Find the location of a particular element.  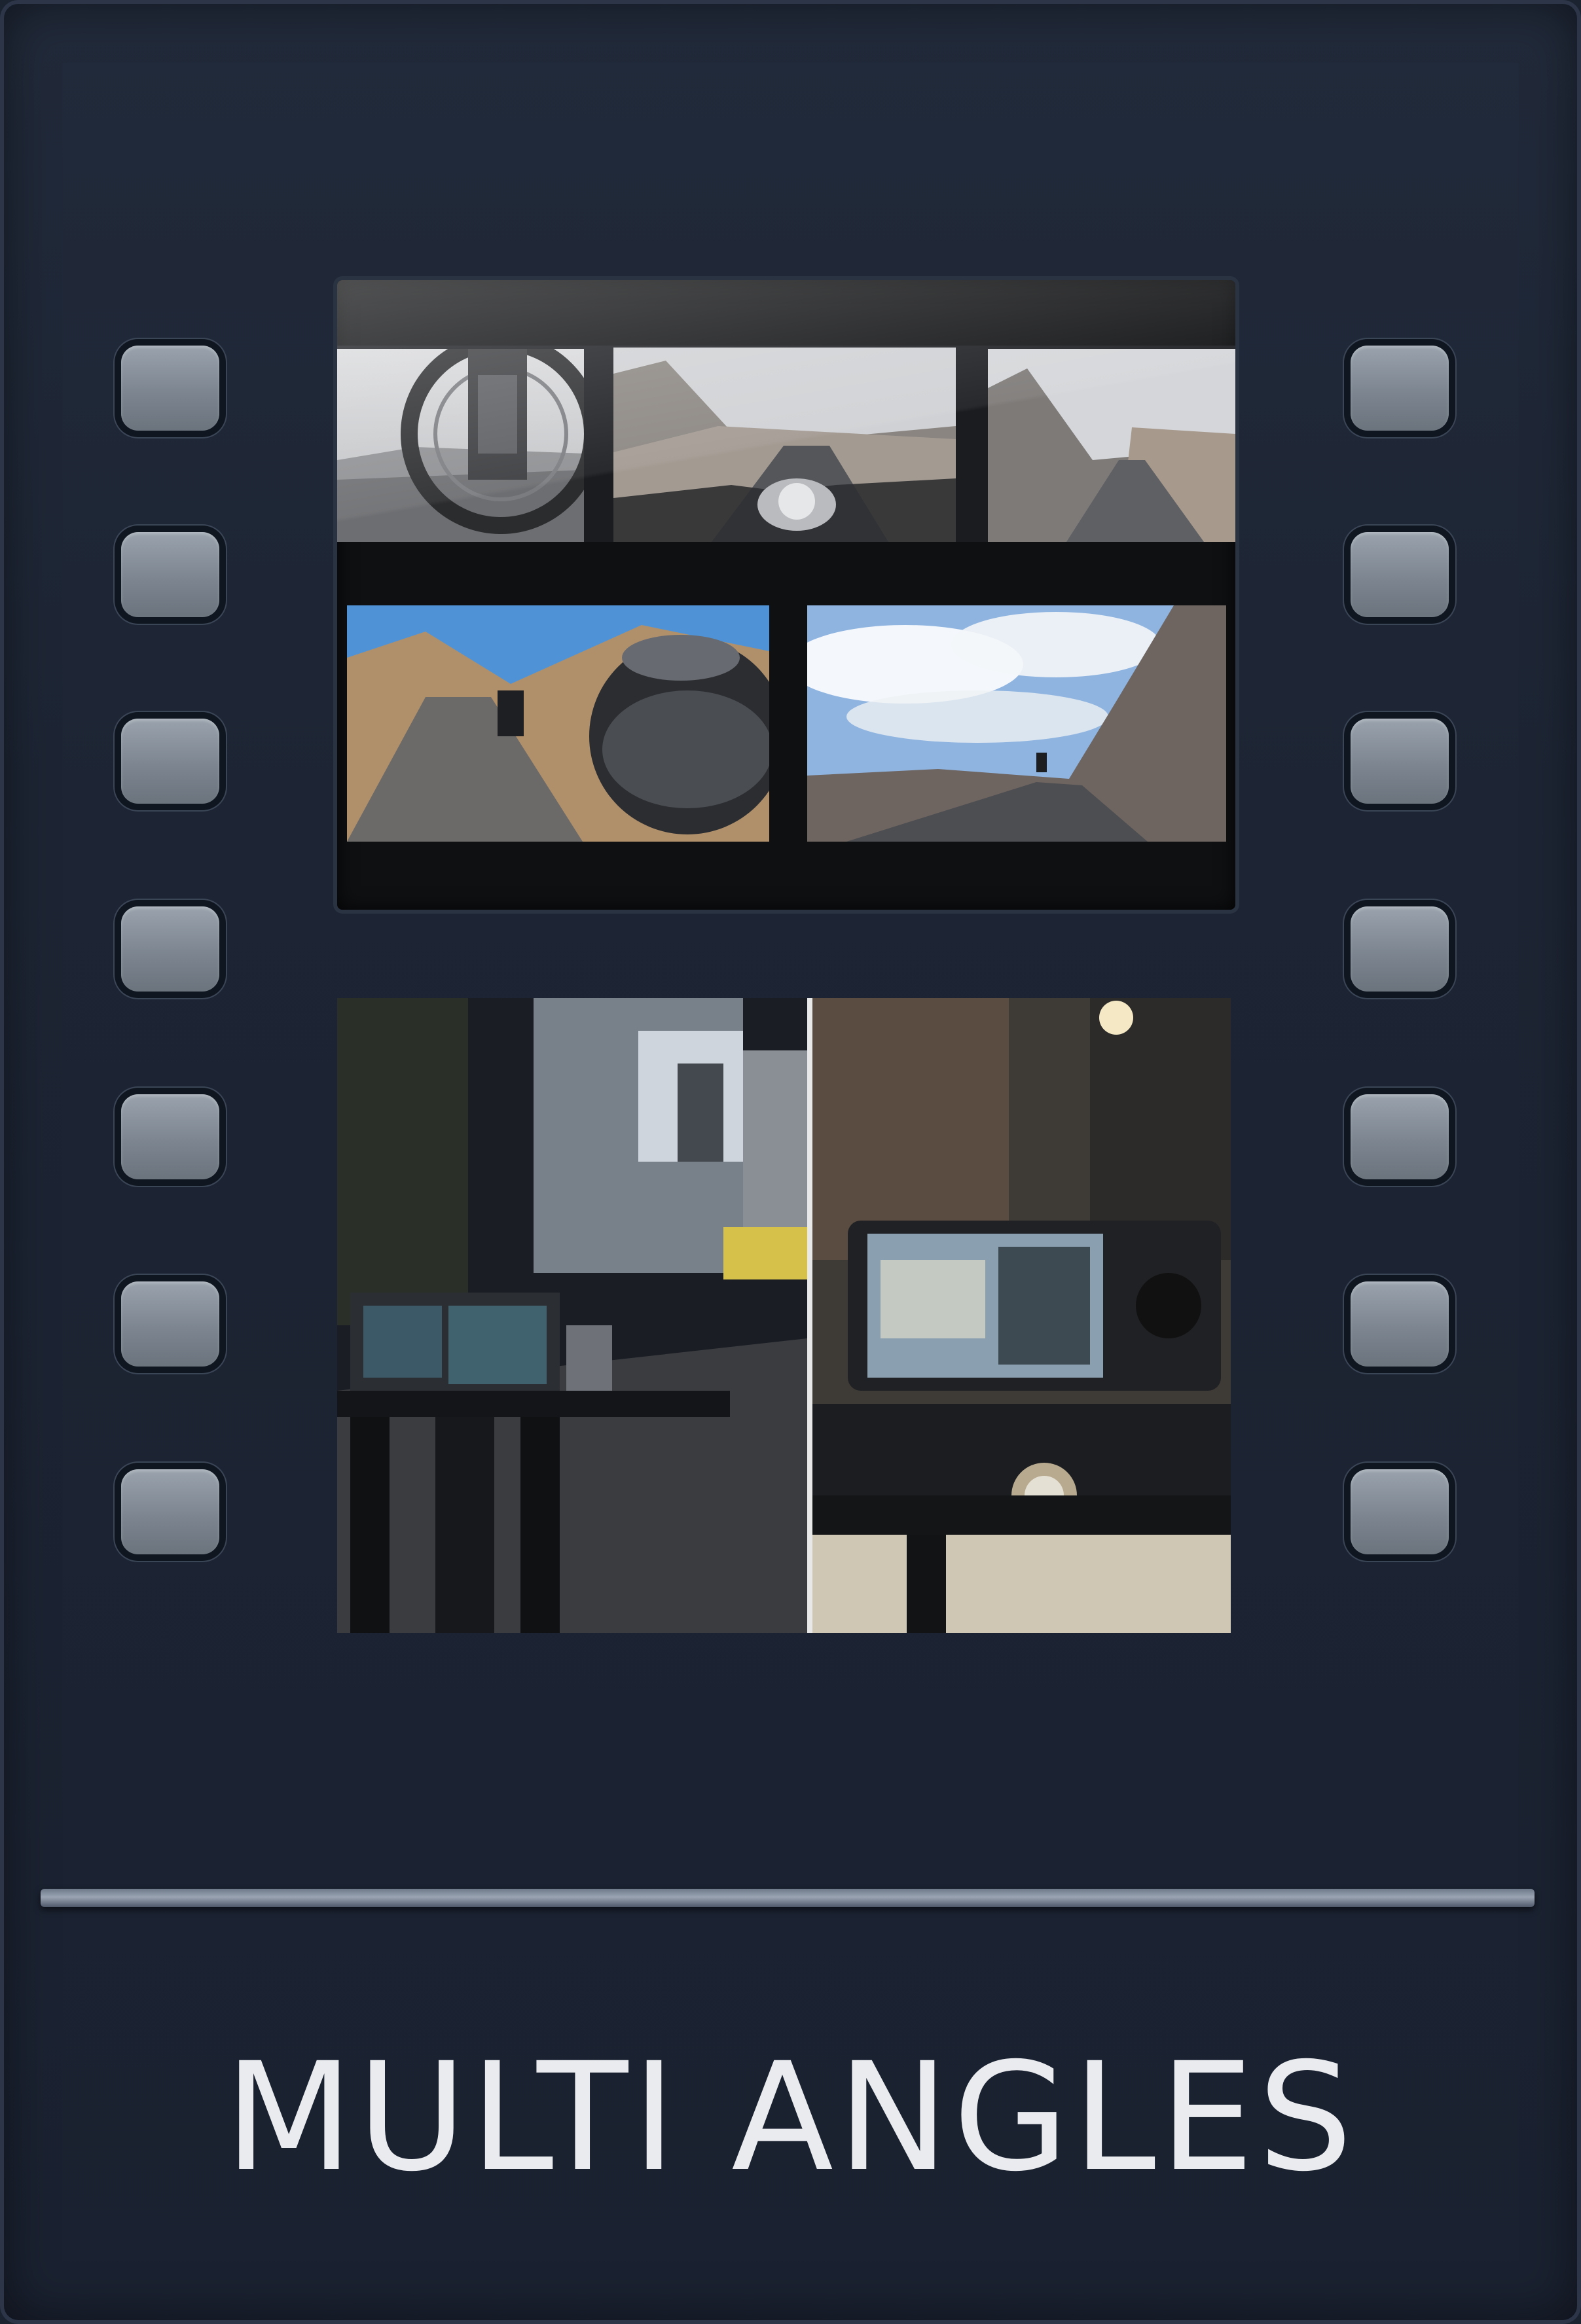

thumbnail-mountain-road is located at coordinates (1111, 445).